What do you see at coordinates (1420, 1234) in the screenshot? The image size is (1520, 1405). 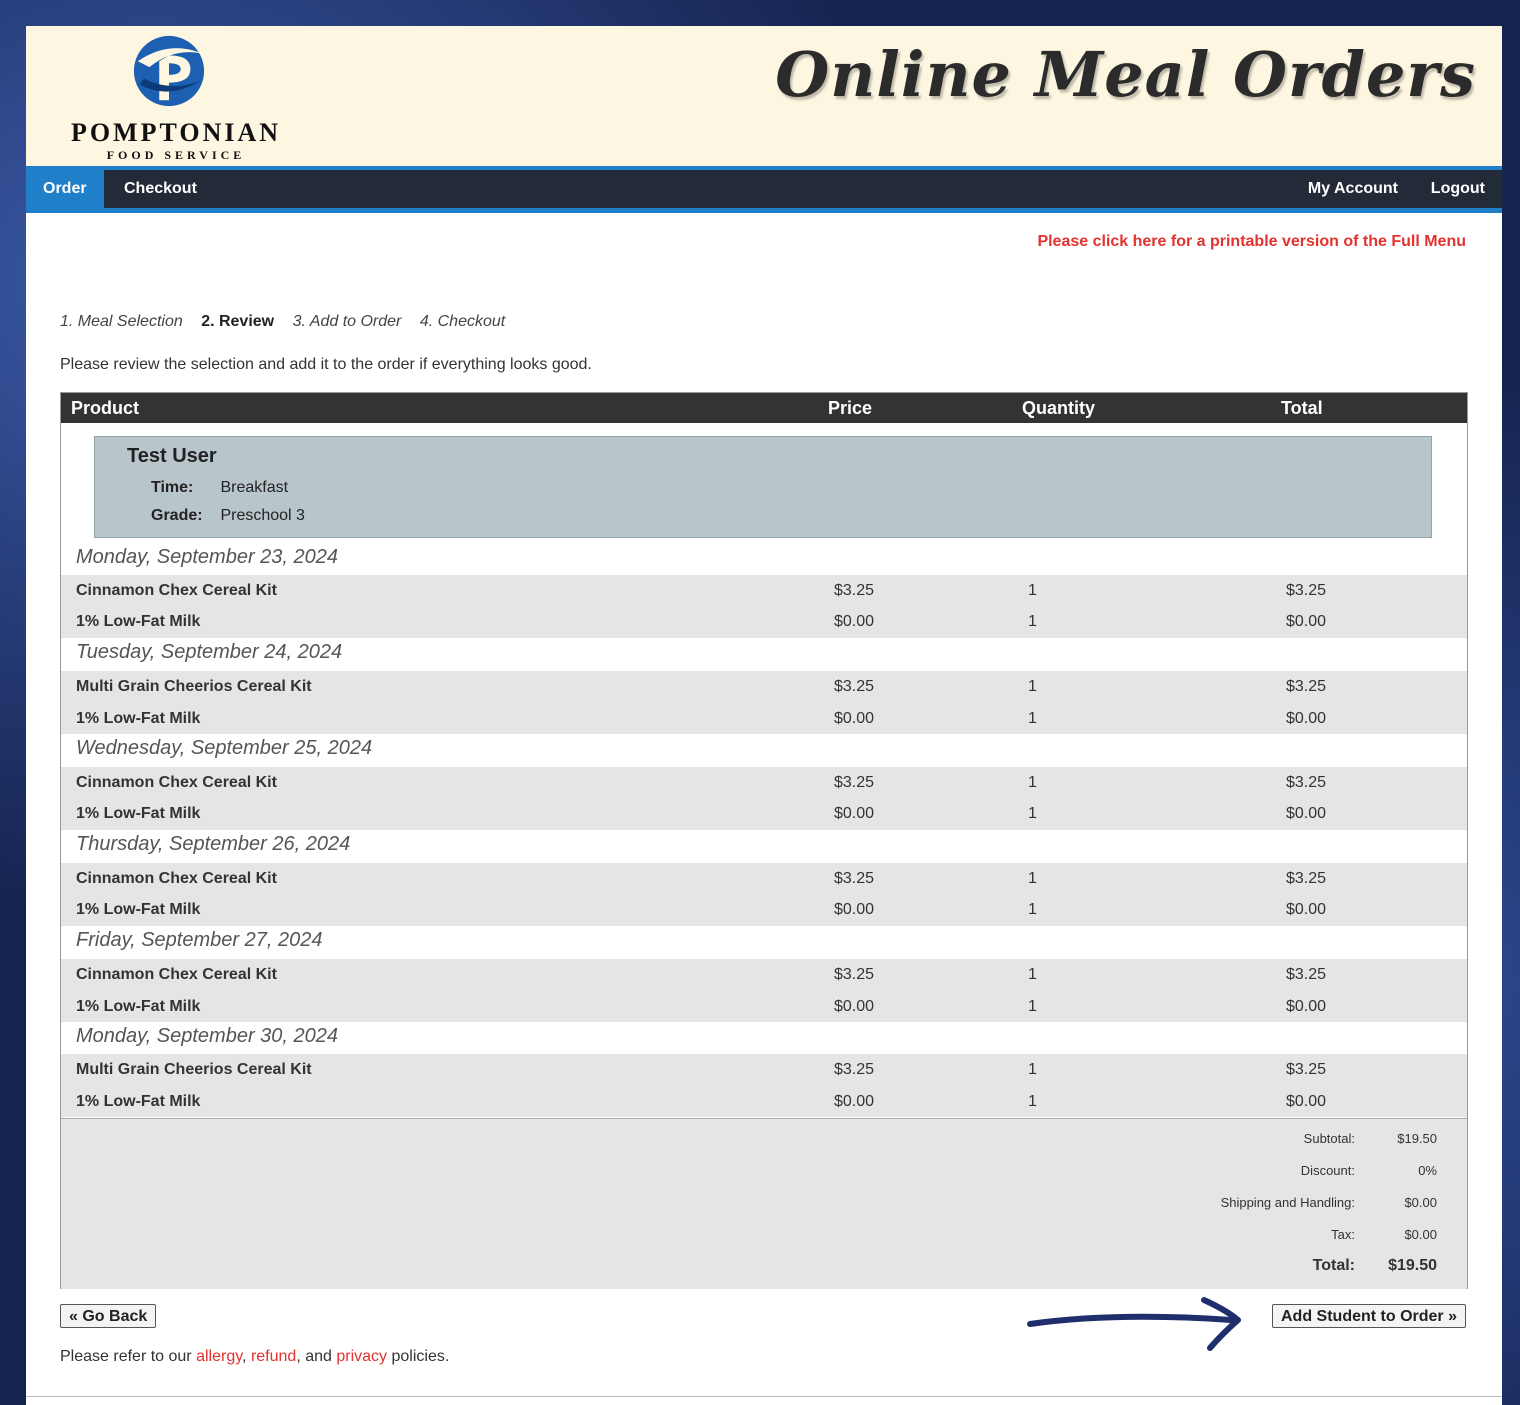 I see `tax-value: $0.00` at bounding box center [1420, 1234].